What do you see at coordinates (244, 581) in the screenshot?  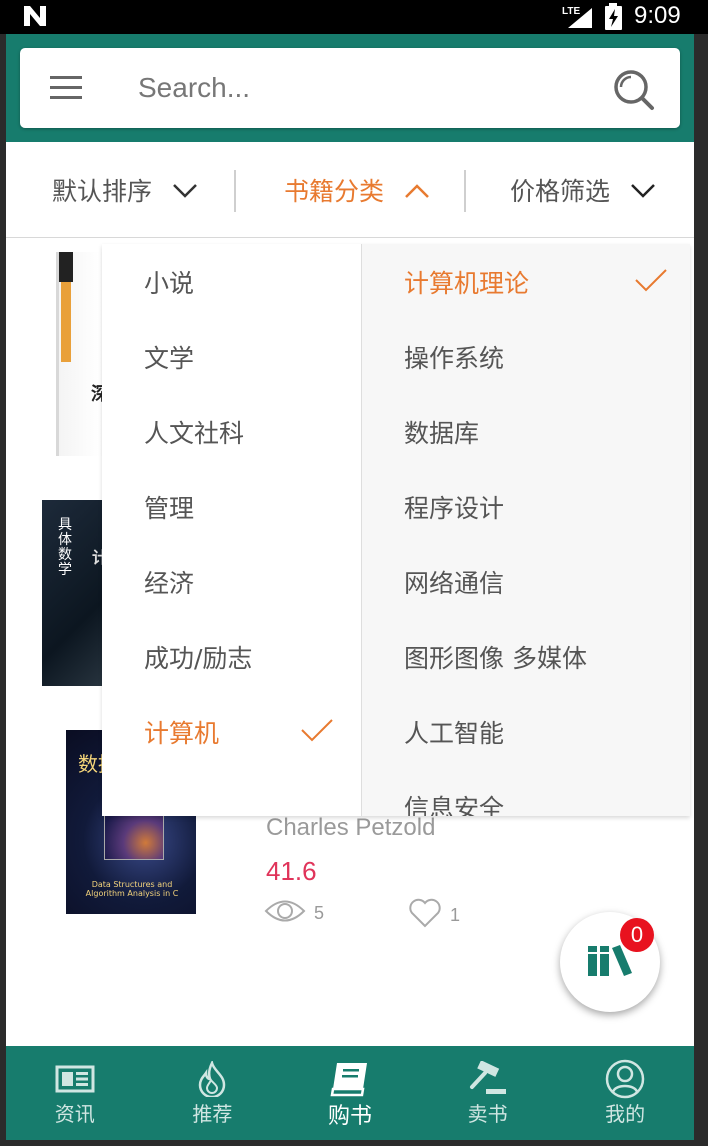 I see `category-item-economics: 经济` at bounding box center [244, 581].